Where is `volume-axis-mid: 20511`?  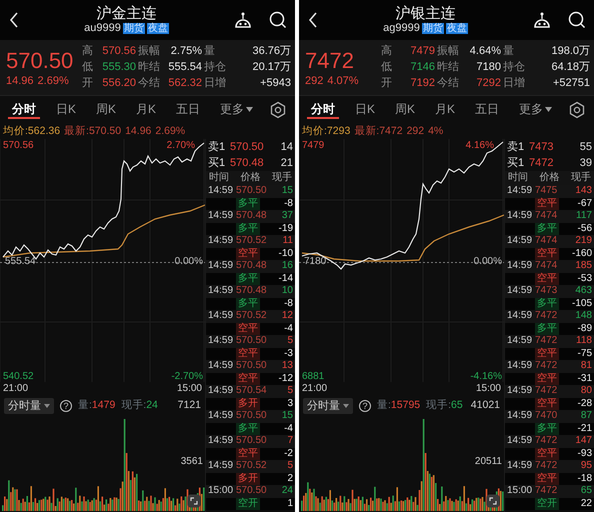
volume-axis-mid: 20511 is located at coordinates (488, 461).